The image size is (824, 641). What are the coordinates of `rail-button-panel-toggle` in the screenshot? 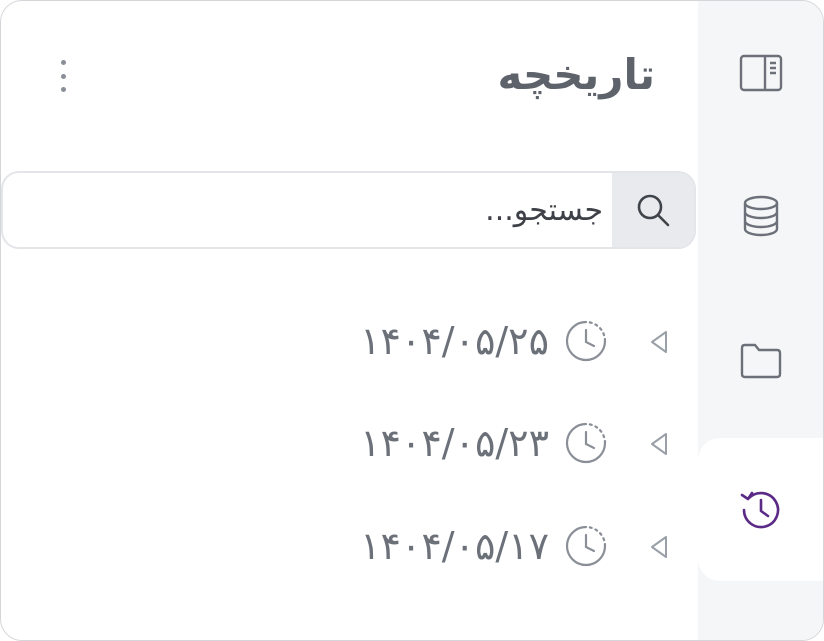 It's located at (760, 73).